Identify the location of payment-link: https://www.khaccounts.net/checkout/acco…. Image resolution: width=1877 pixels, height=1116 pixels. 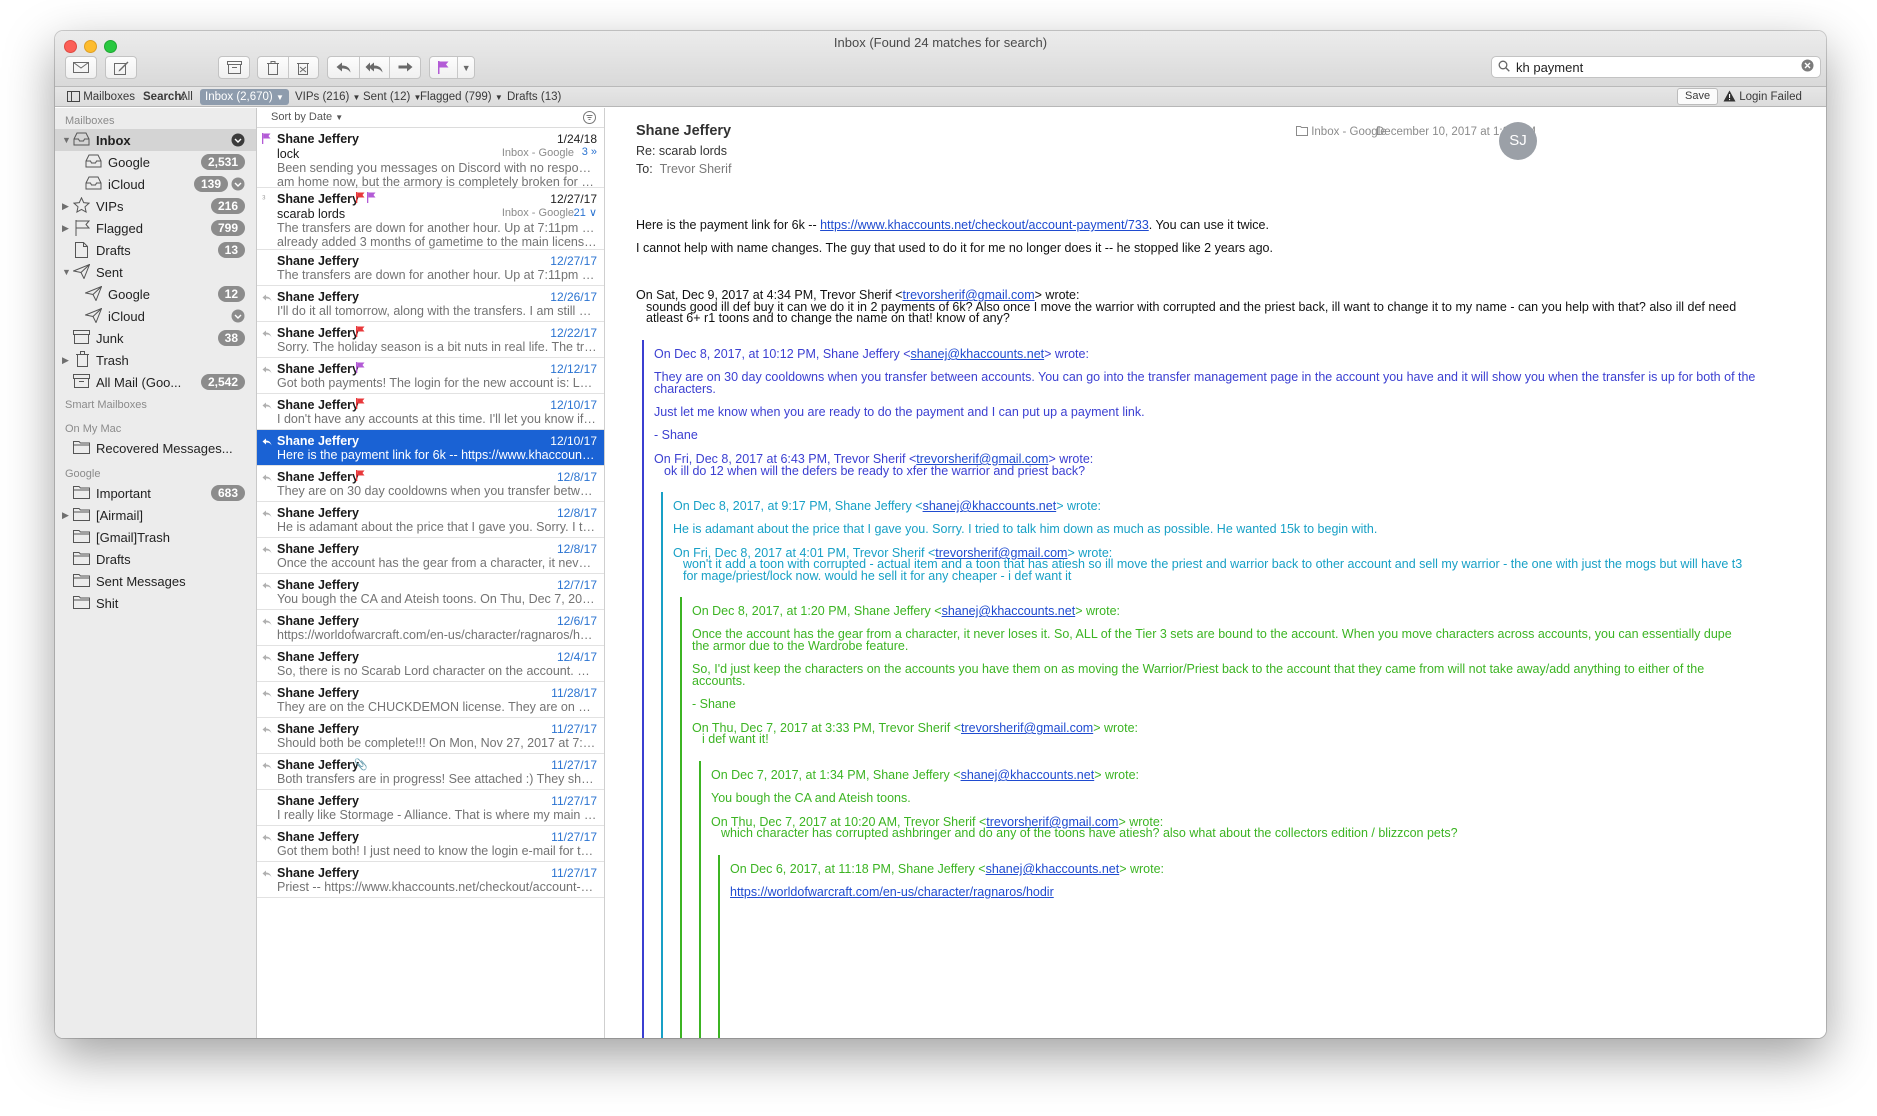
(984, 225).